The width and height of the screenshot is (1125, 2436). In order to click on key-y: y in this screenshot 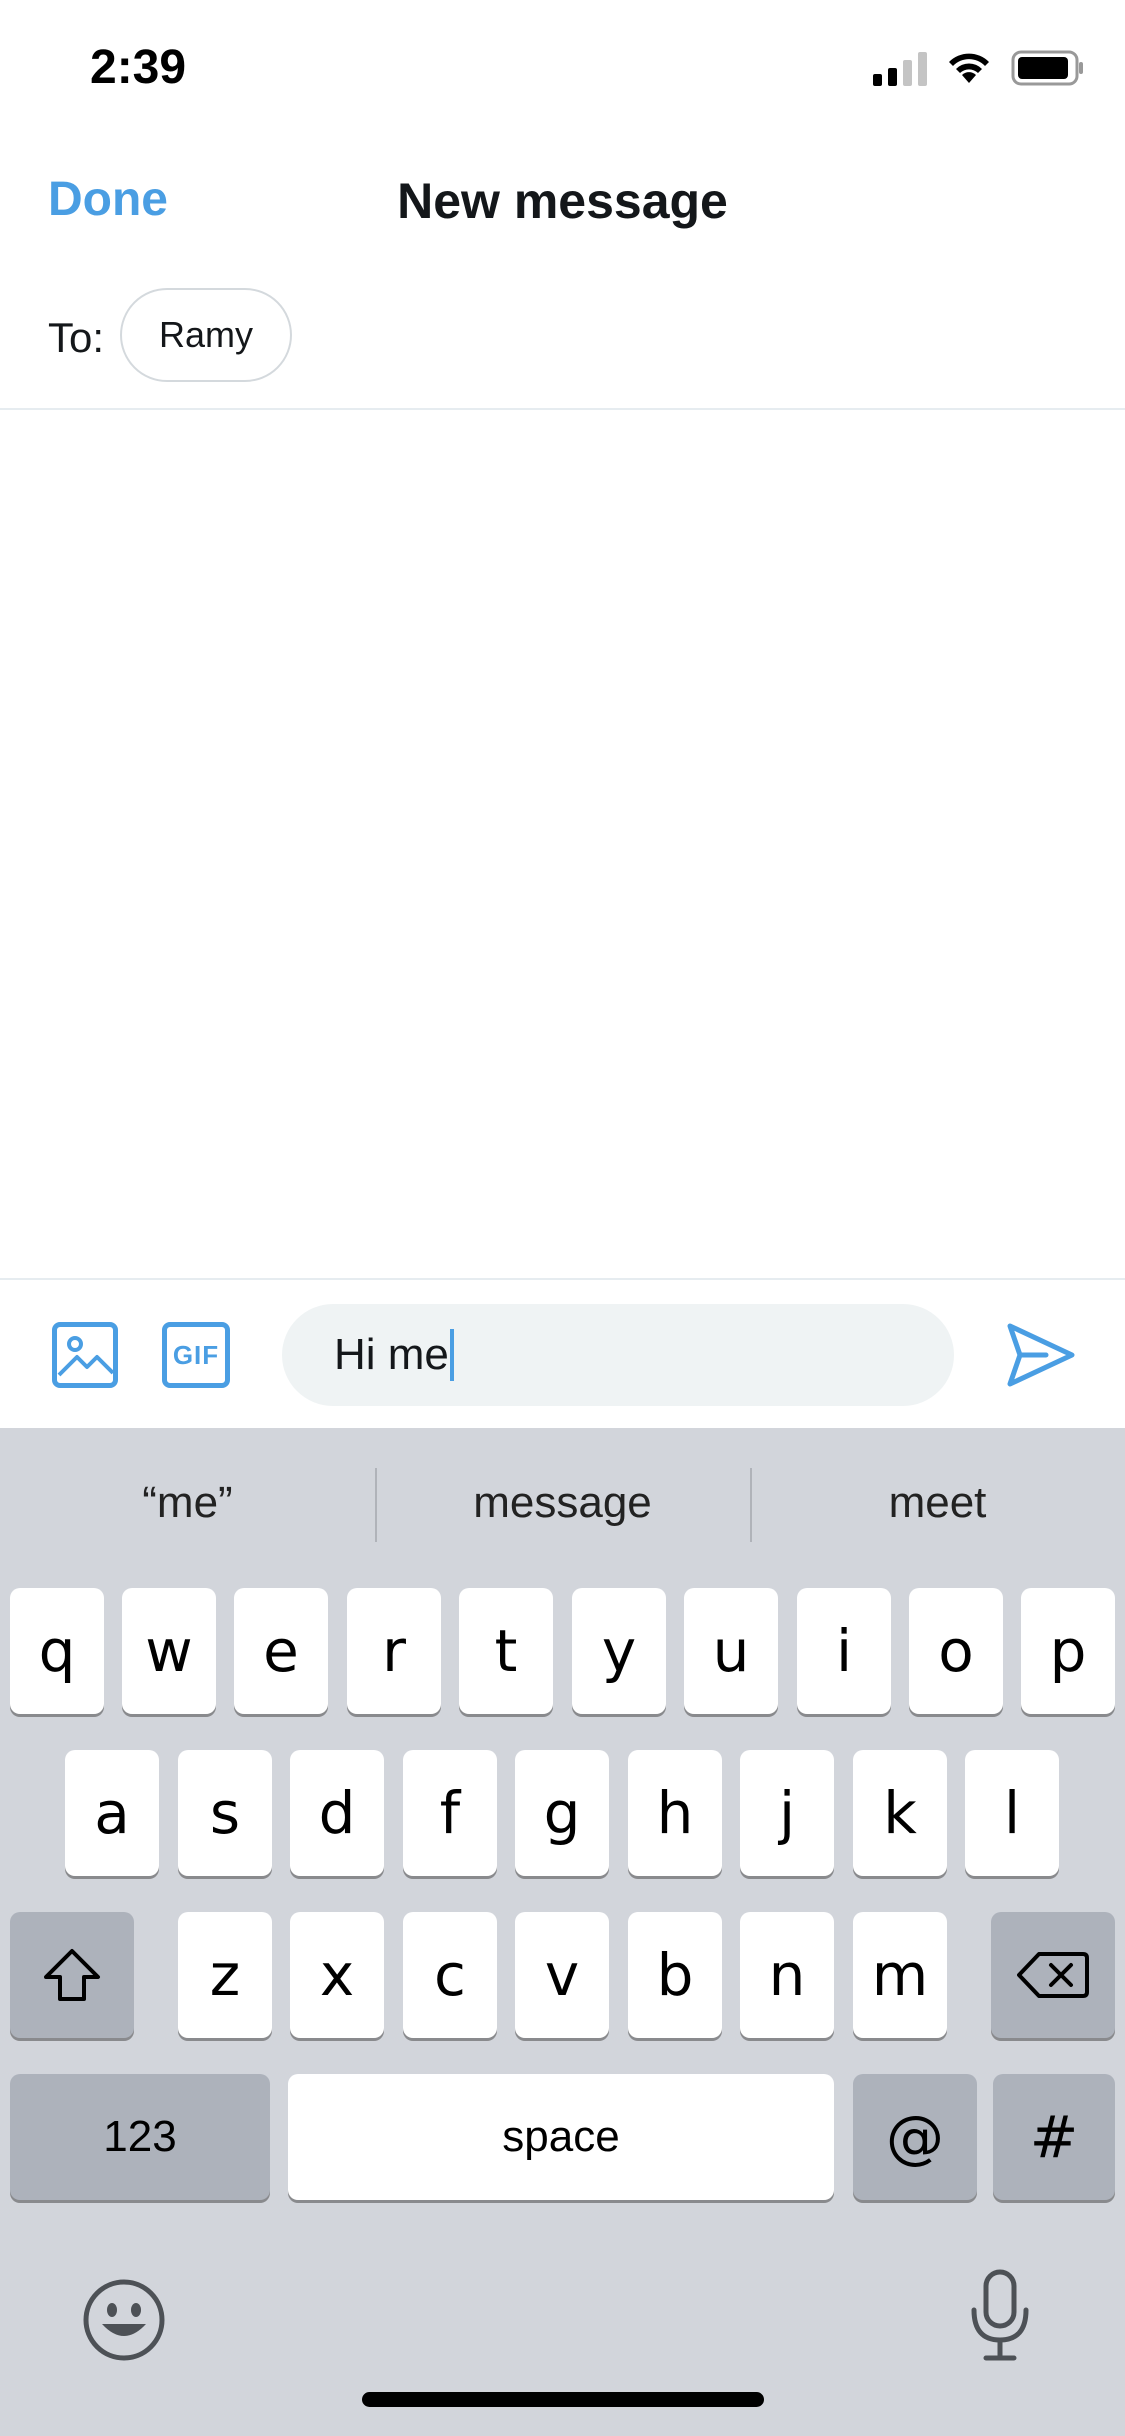, I will do `click(619, 1651)`.